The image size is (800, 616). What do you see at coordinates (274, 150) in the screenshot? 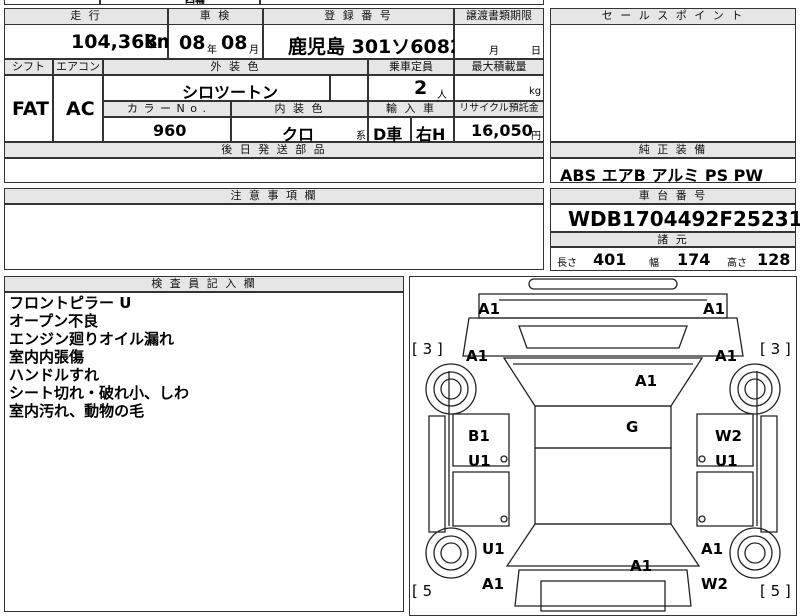
I see `later-parts-header: 後 日 発 送 部 品` at bounding box center [274, 150].